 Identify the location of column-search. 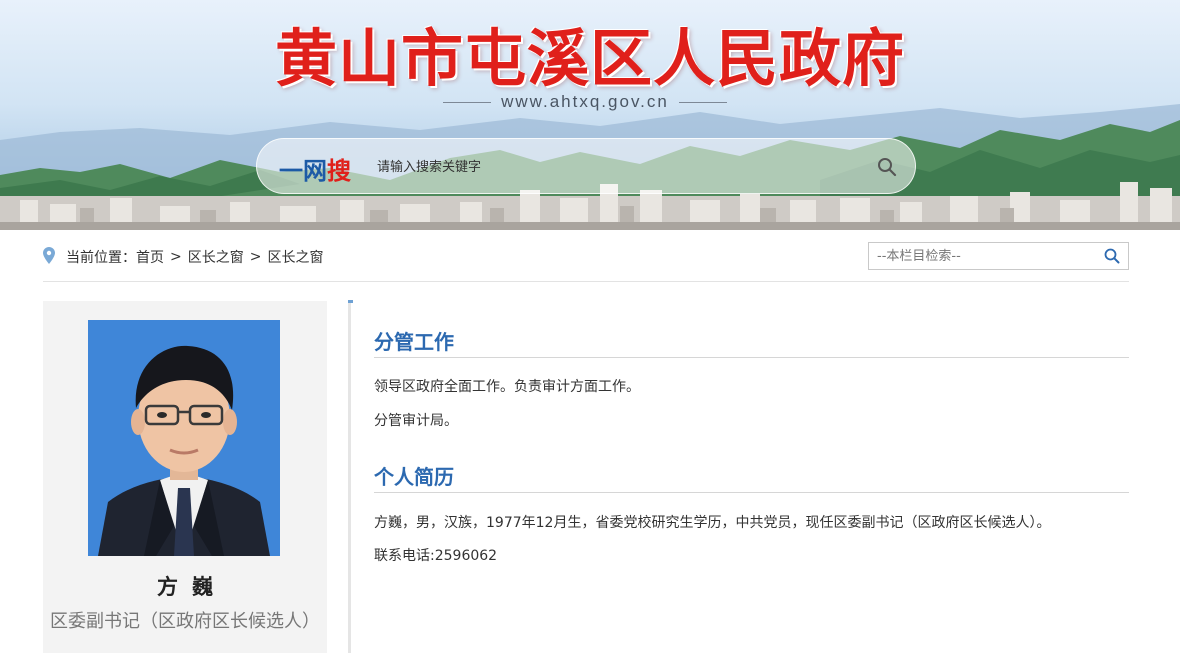
(998, 256).